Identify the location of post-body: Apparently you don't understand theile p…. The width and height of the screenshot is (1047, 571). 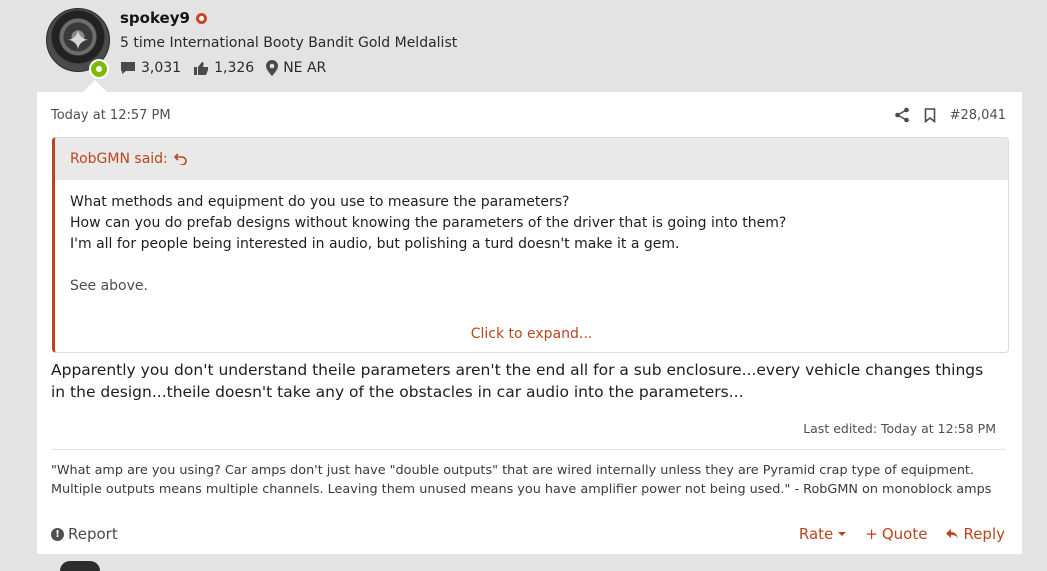
(517, 381).